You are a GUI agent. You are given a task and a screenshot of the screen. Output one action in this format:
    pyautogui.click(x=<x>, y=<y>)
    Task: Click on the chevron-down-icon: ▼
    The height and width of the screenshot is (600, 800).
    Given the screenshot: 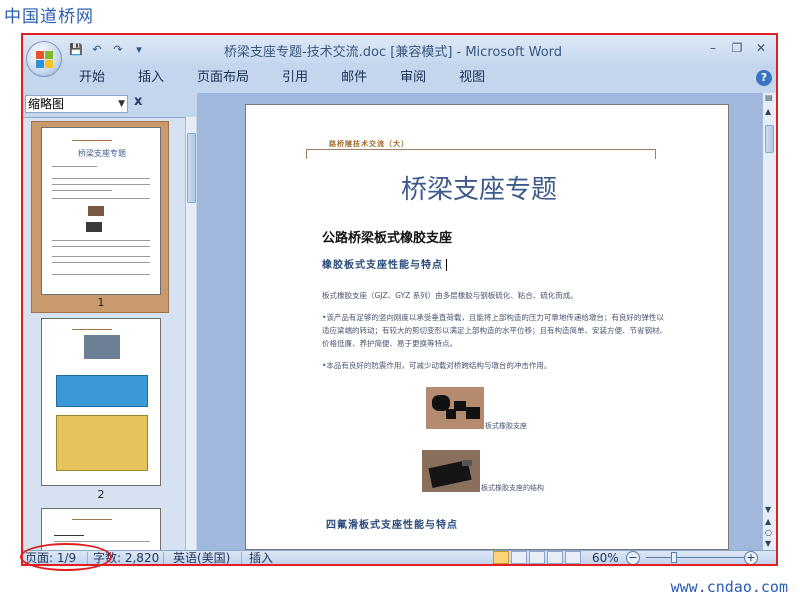 What is the action you would take?
    pyautogui.click(x=121, y=104)
    